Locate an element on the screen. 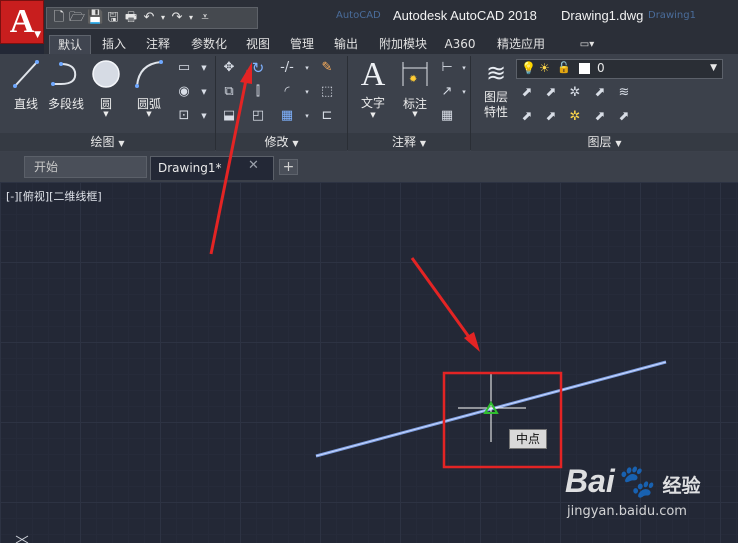 Image resolution: width=738 pixels, height=543 pixels. table-icon: ▦ is located at coordinates (447, 116).